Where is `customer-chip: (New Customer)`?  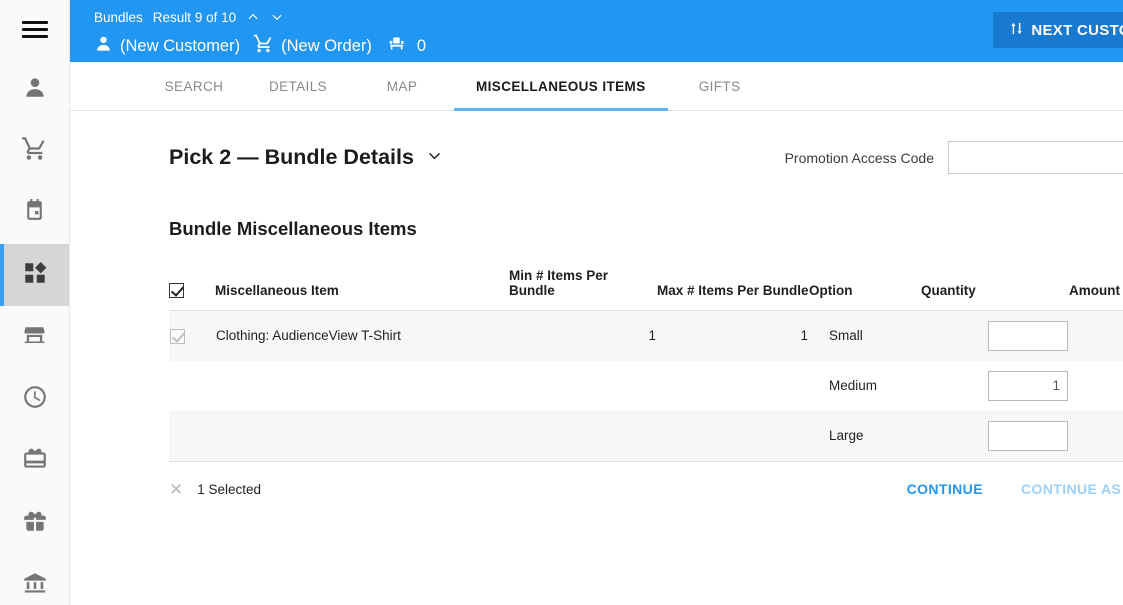 customer-chip: (New Customer) is located at coordinates (167, 46).